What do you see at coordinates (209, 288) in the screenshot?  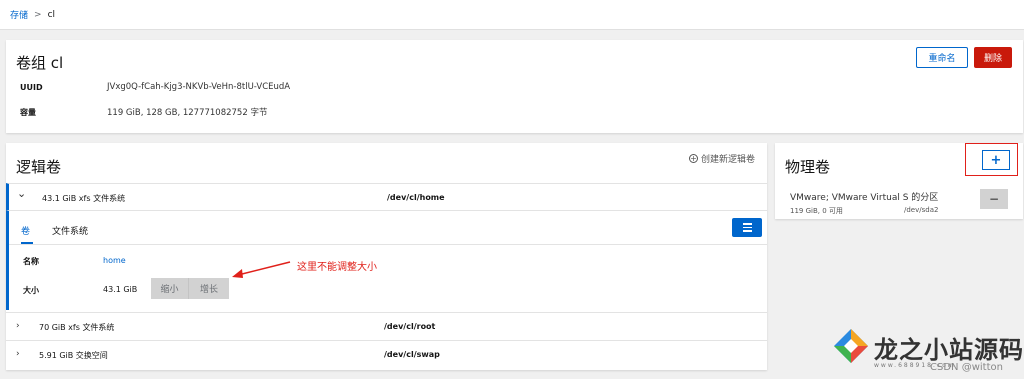 I see `grow-button: 增长` at bounding box center [209, 288].